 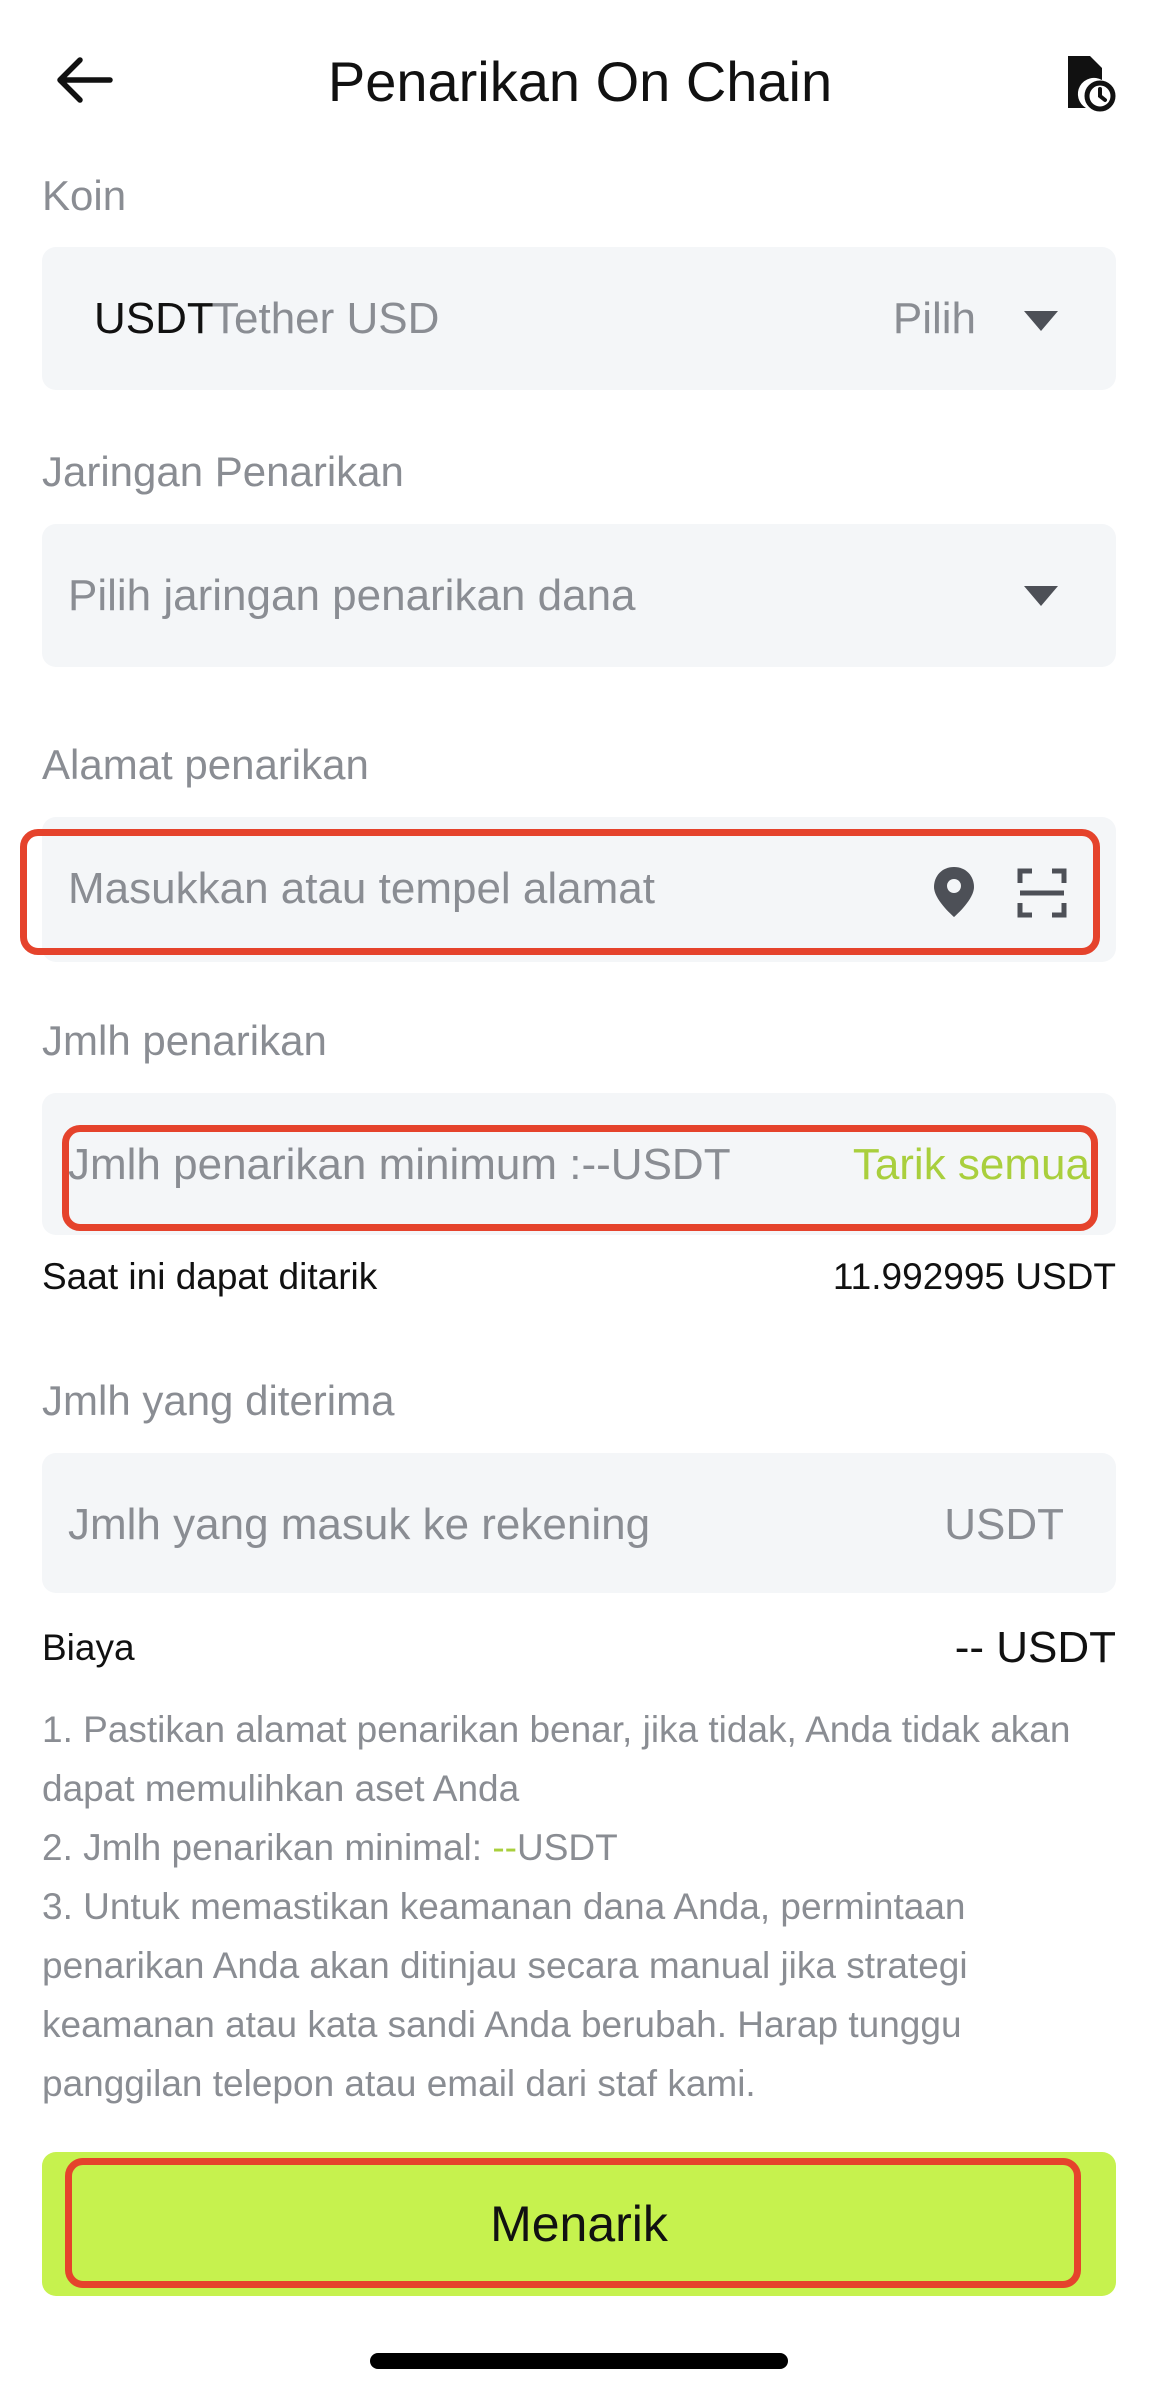 I want to click on page-title: Penarikan On Chain, so click(x=580, y=81).